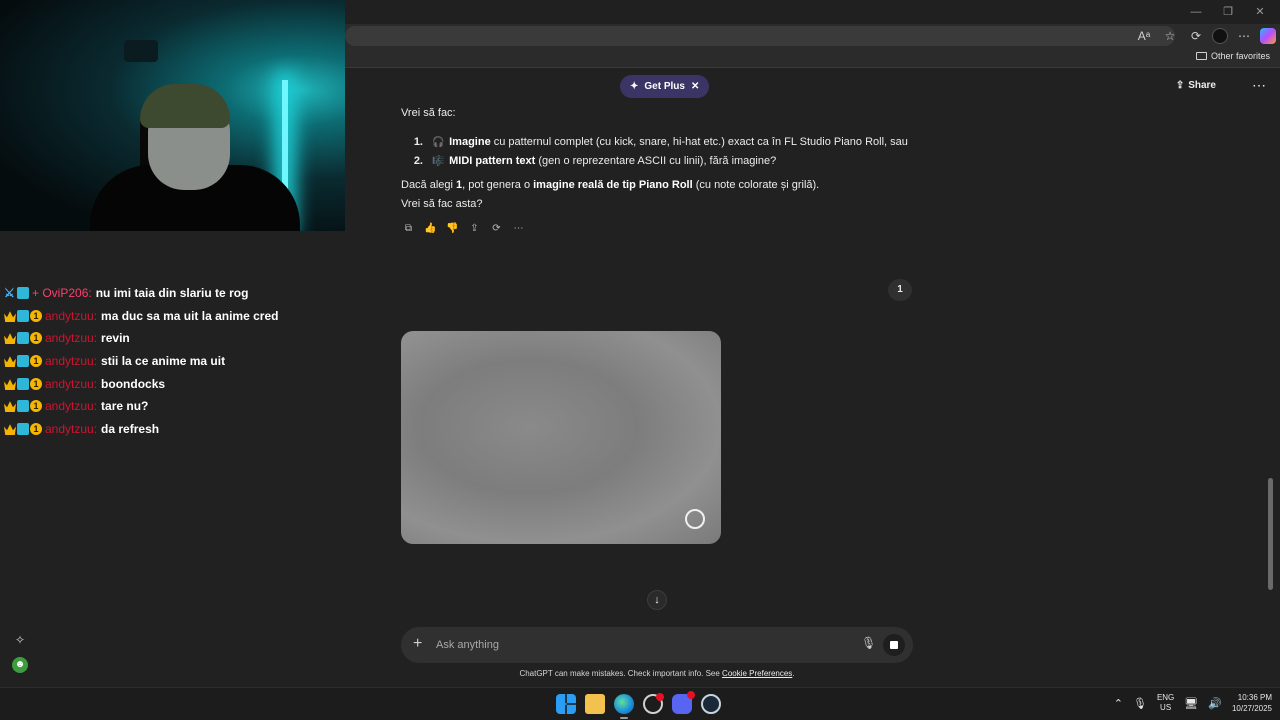 Image resolution: width=1280 pixels, height=720 pixels. Describe the element at coordinates (1254, 697) in the screenshot. I see `clock-time: 10:36 PM` at that location.